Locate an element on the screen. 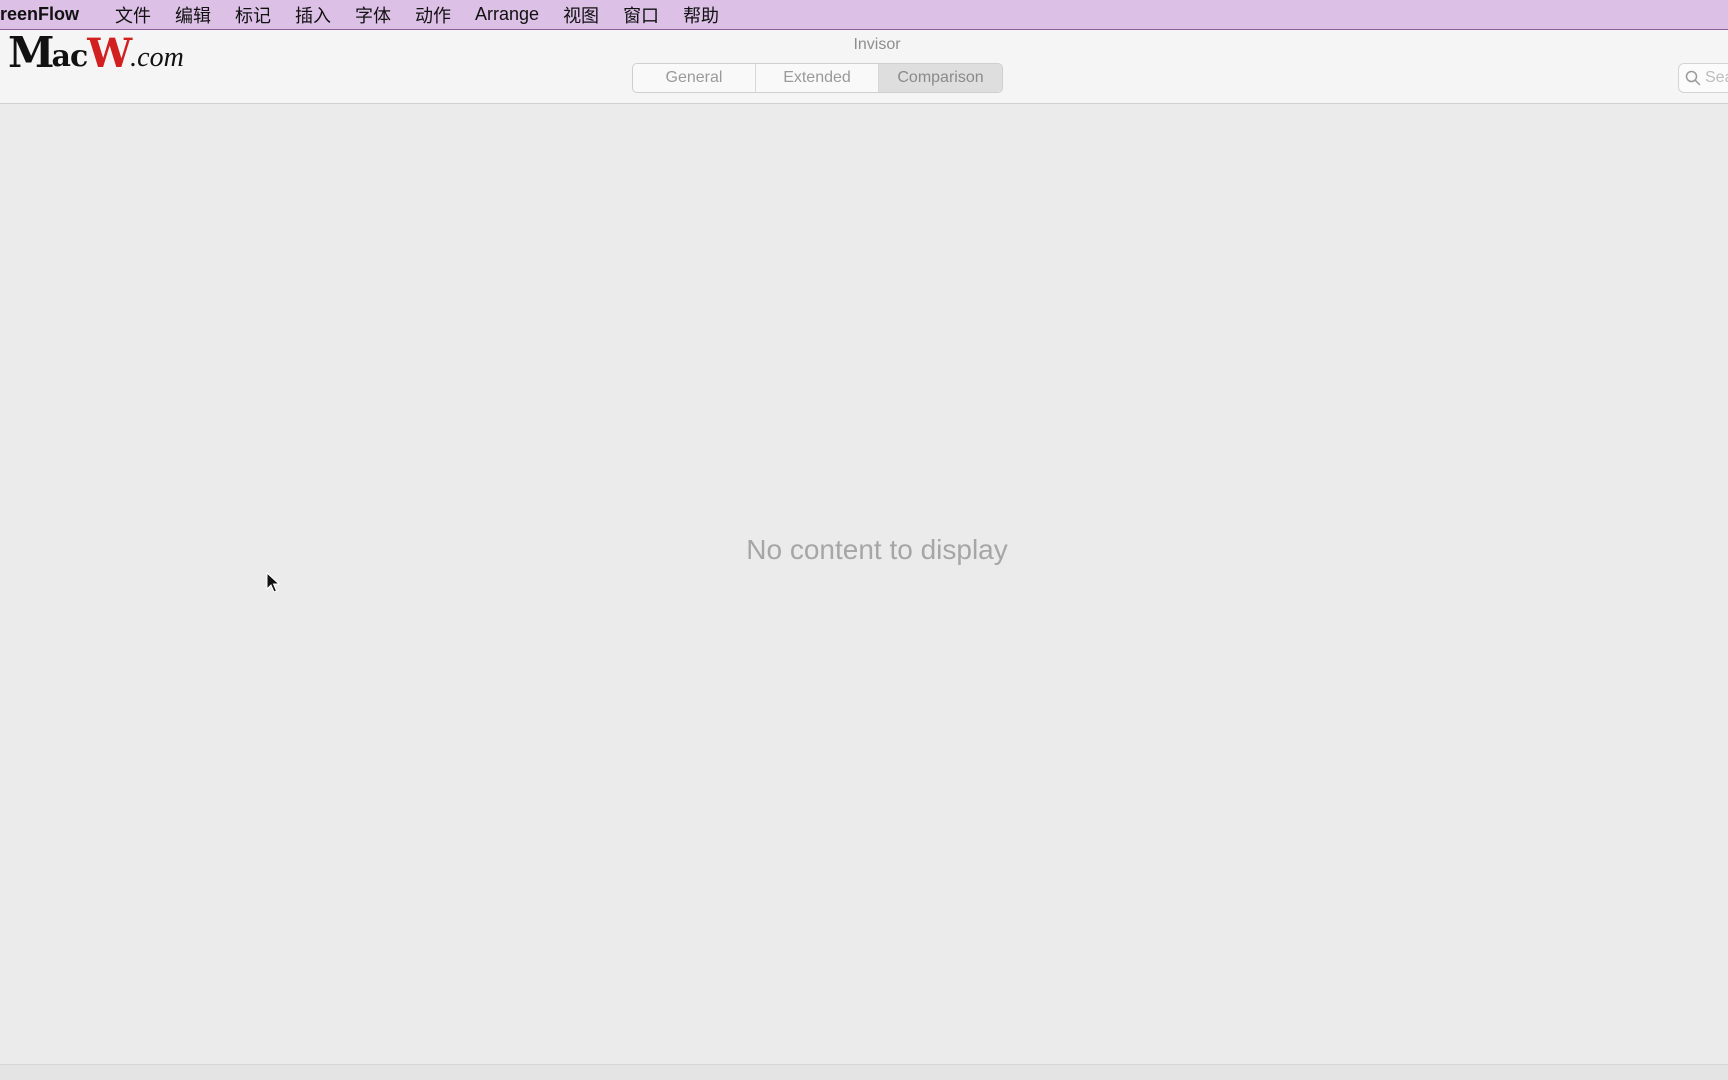 Image resolution: width=1728 pixels, height=1080 pixels. search-field is located at coordinates (1703, 78).